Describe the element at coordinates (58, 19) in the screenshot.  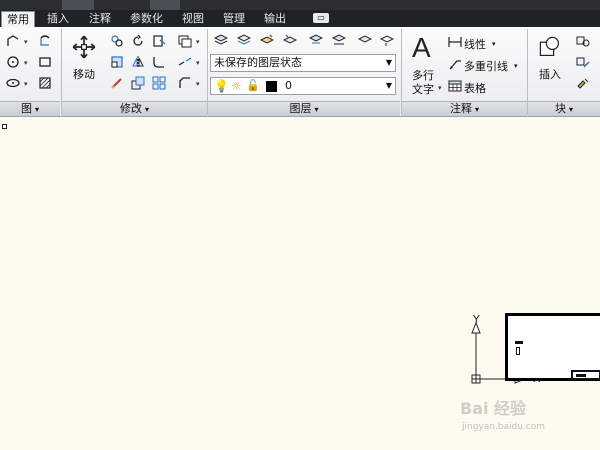
I see `tab-insert: 插入` at that location.